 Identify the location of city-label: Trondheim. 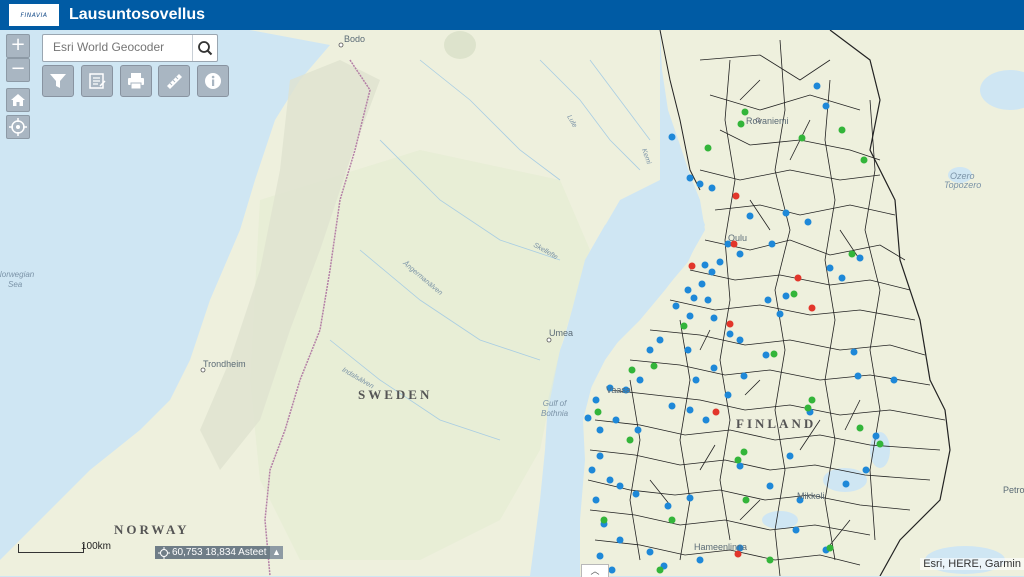
(224, 364).